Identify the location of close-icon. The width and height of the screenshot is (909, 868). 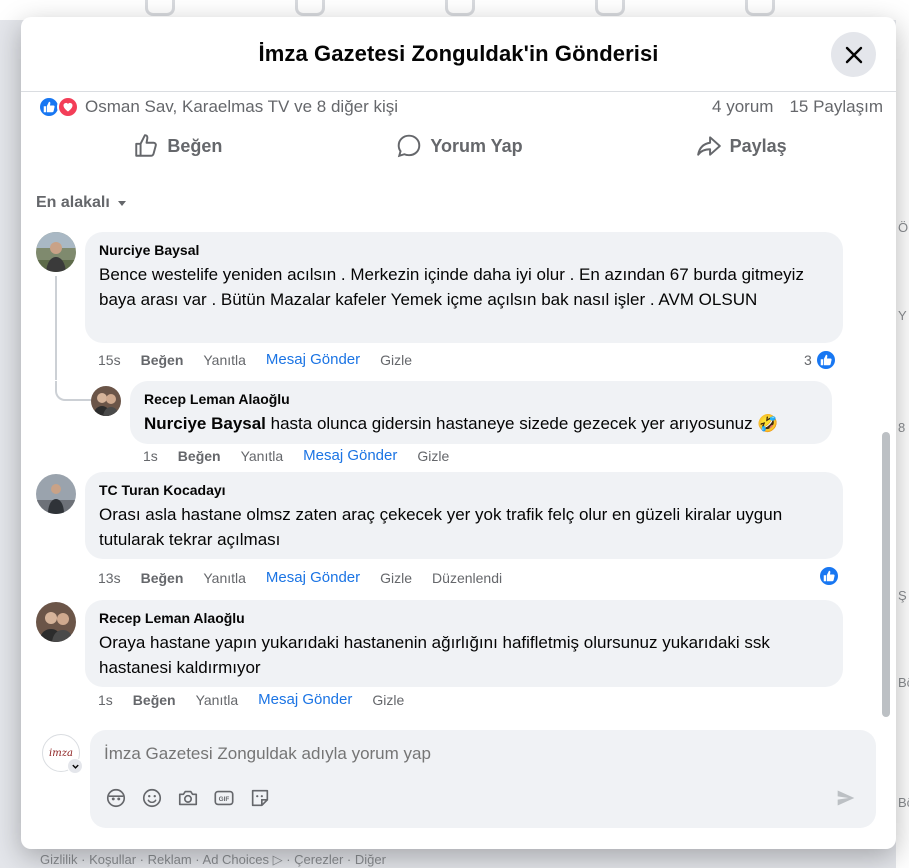
(853, 54).